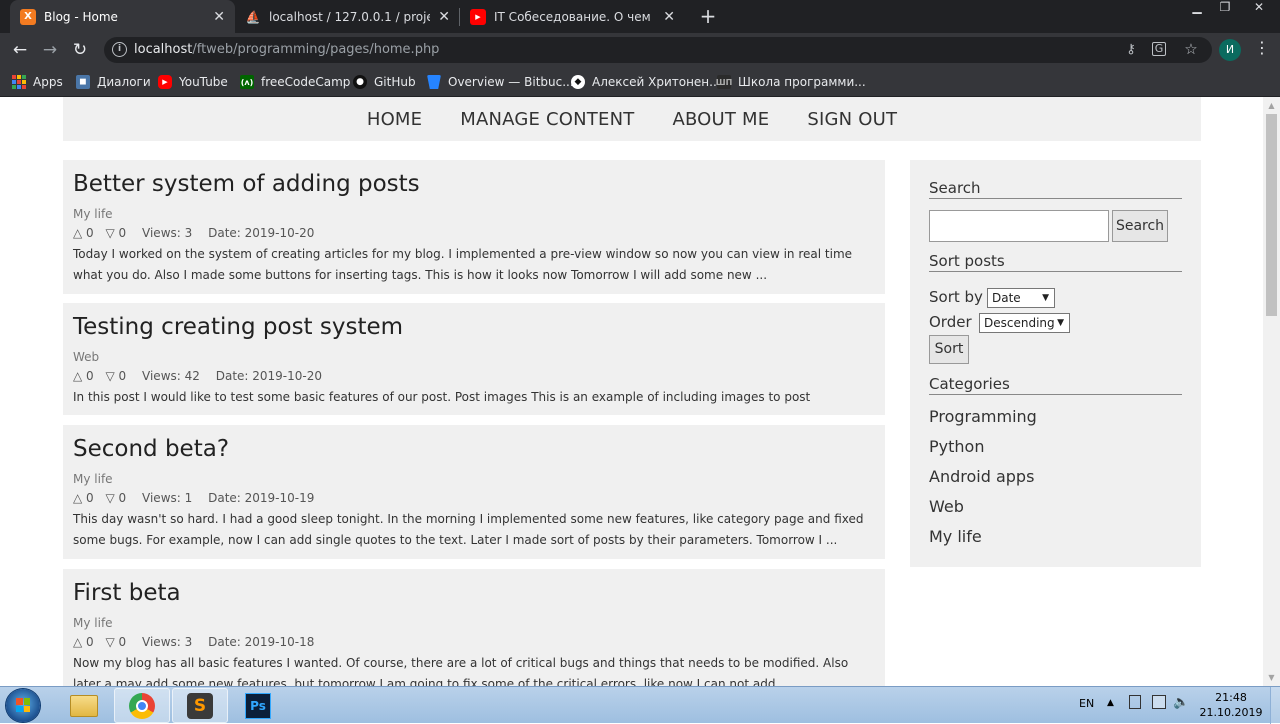  I want to click on reload-icon: ↻, so click(80, 50).